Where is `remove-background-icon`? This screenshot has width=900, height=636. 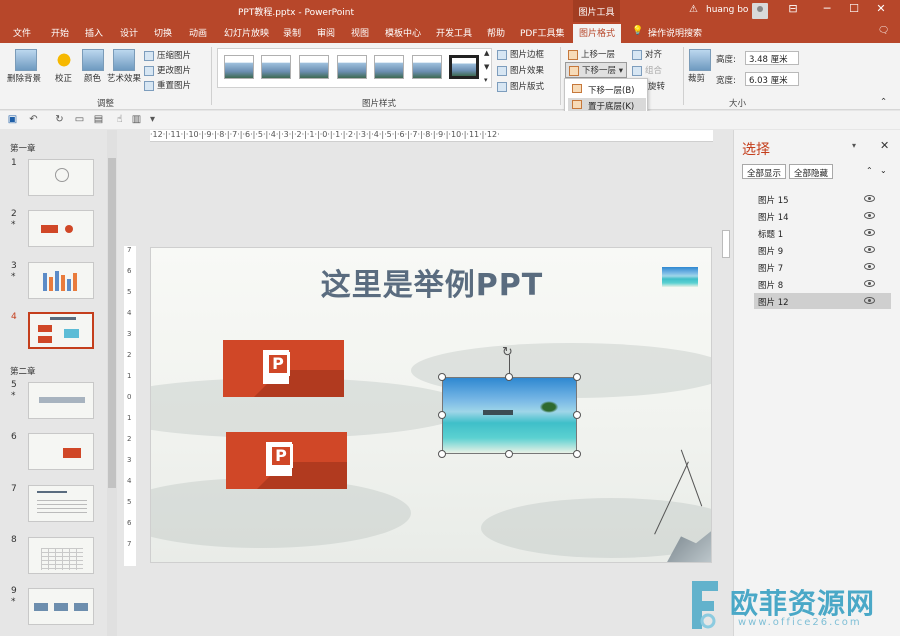
remove-background-icon is located at coordinates (26, 60).